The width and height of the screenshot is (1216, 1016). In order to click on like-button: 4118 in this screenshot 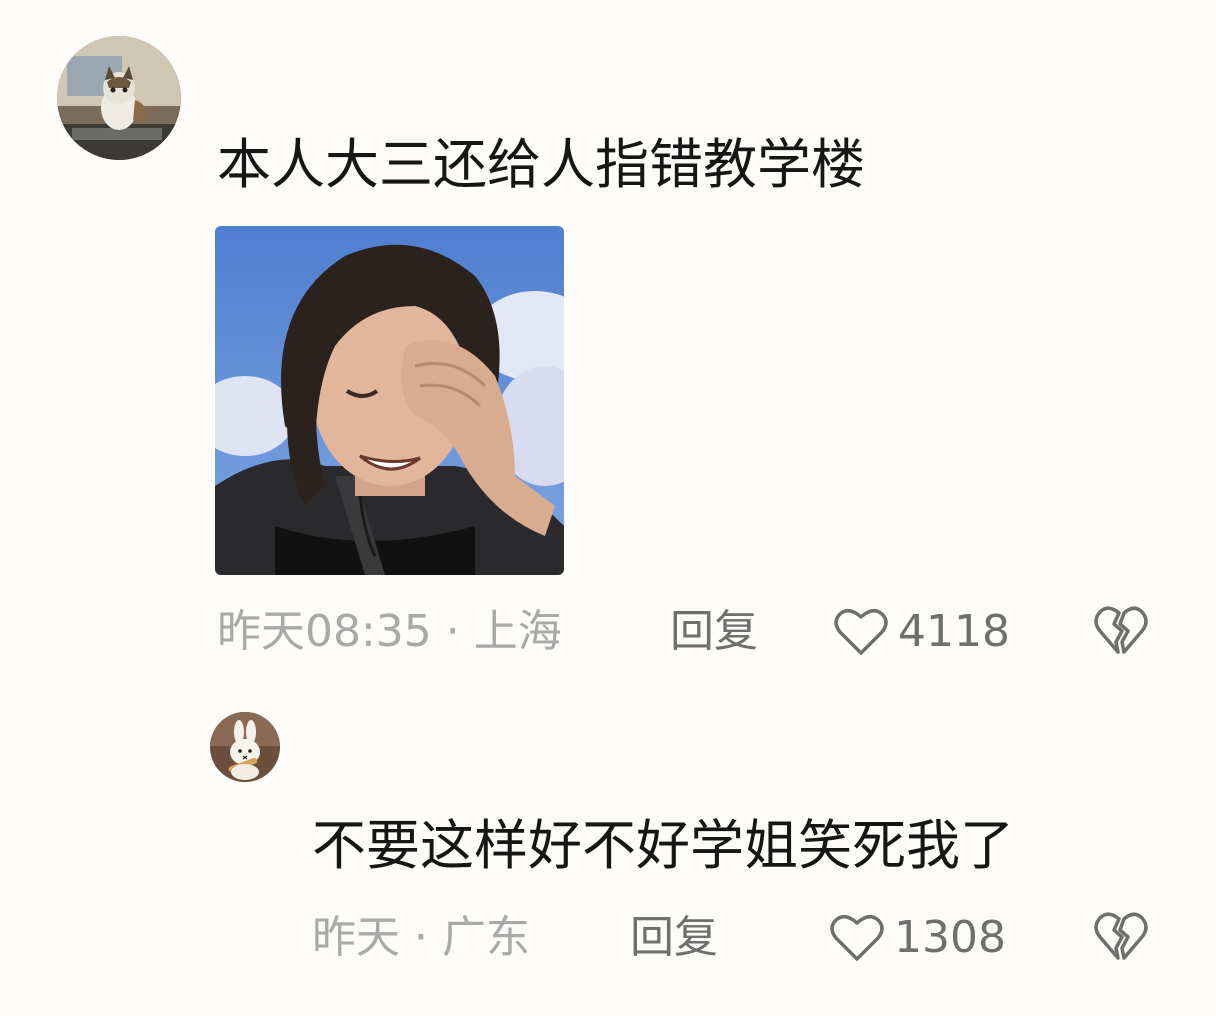, I will do `click(922, 632)`.